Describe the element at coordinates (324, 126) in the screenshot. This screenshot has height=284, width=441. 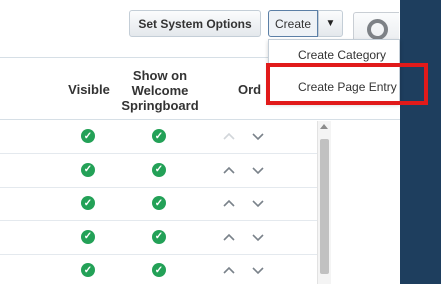
I see `scroll-up-arrow-icon` at that location.